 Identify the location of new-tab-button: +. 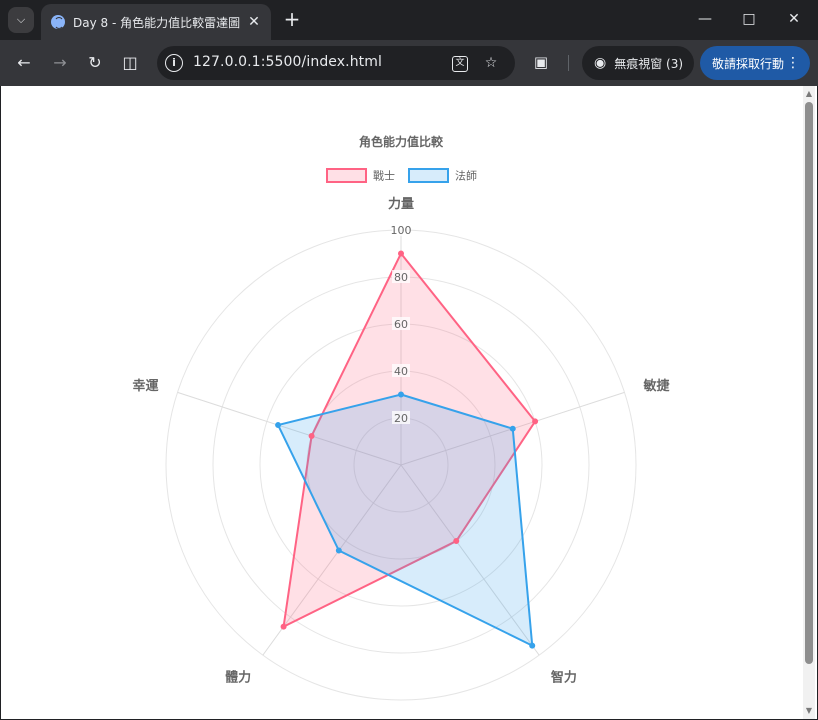
(292, 19).